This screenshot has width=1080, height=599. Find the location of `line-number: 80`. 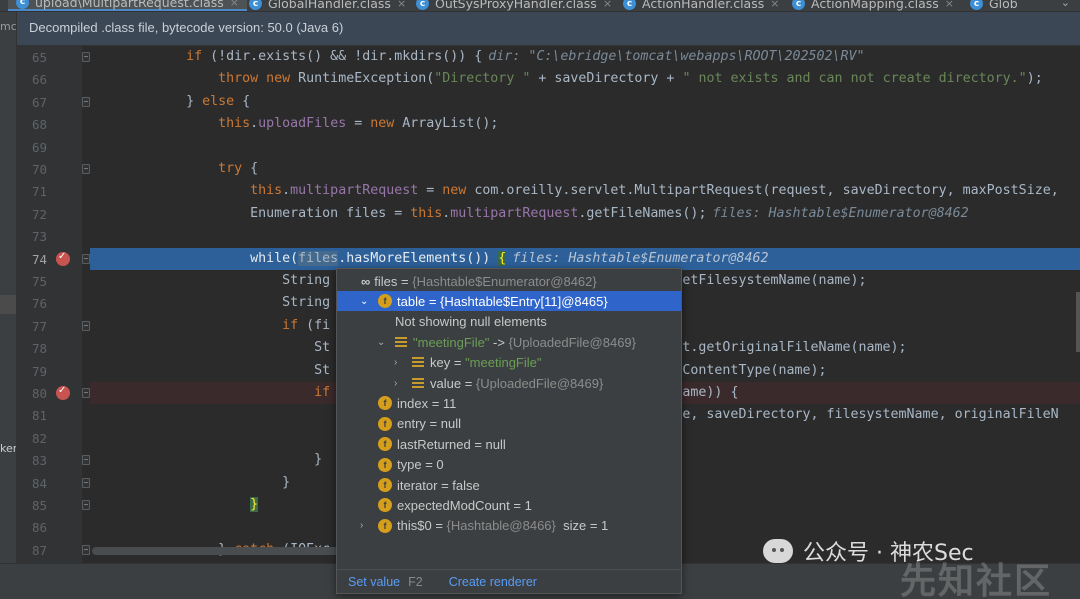

line-number: 80 is located at coordinates (32, 393).